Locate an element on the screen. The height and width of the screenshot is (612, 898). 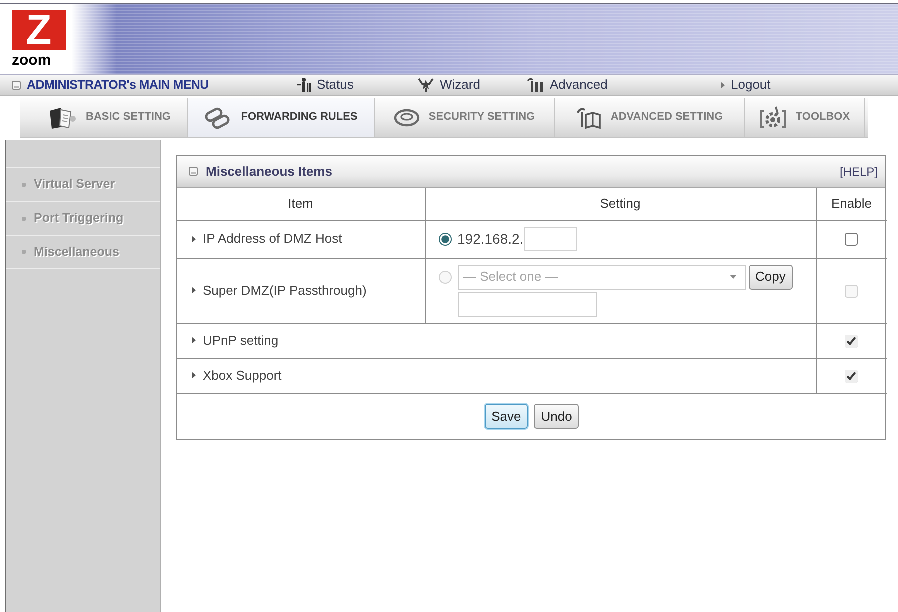
action-button: Save is located at coordinates (506, 416).